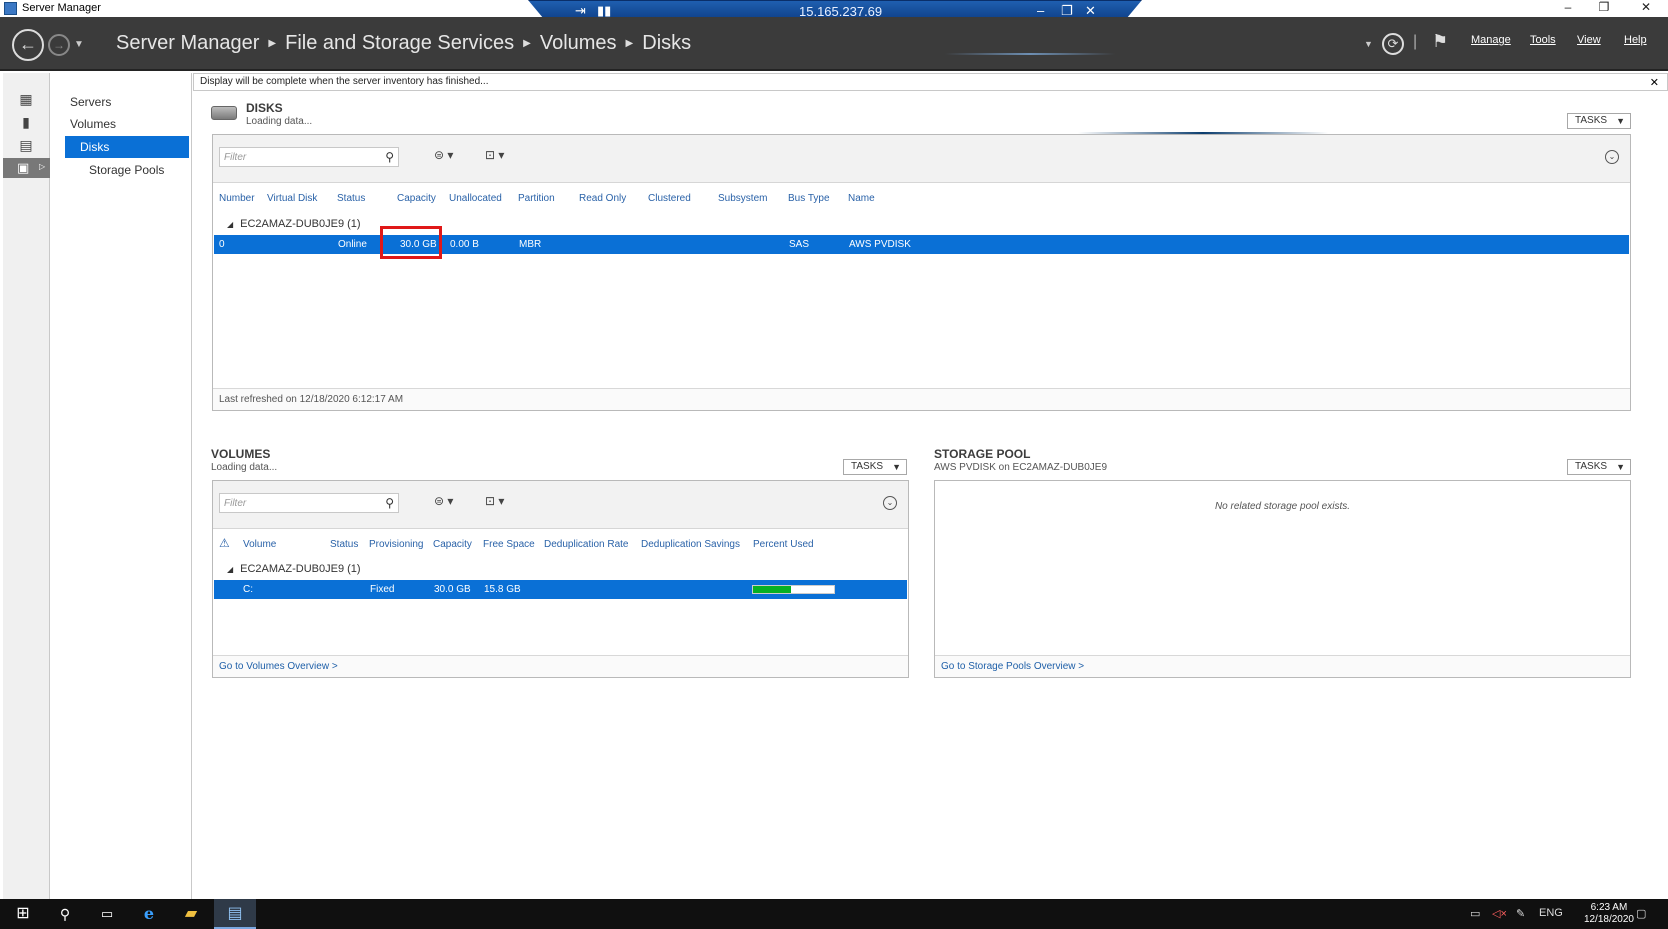 This screenshot has height=929, width=1668. Describe the element at coordinates (667, 43) in the screenshot. I see `breadcrumb-disks: Disks` at that location.